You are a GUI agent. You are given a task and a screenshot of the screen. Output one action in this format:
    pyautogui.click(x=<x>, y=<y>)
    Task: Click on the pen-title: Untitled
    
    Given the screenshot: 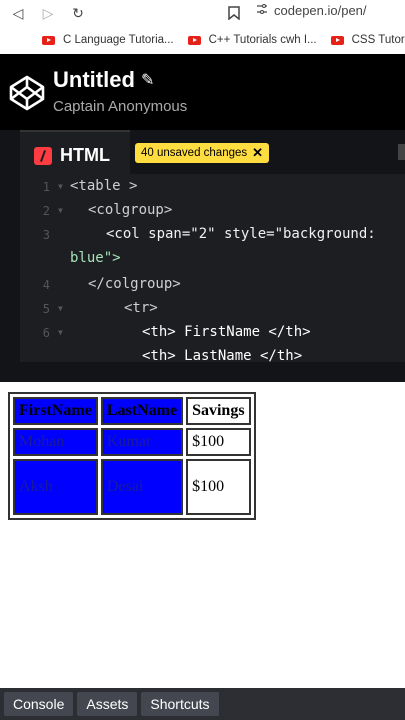 What is the action you would take?
    pyautogui.click(x=94, y=80)
    